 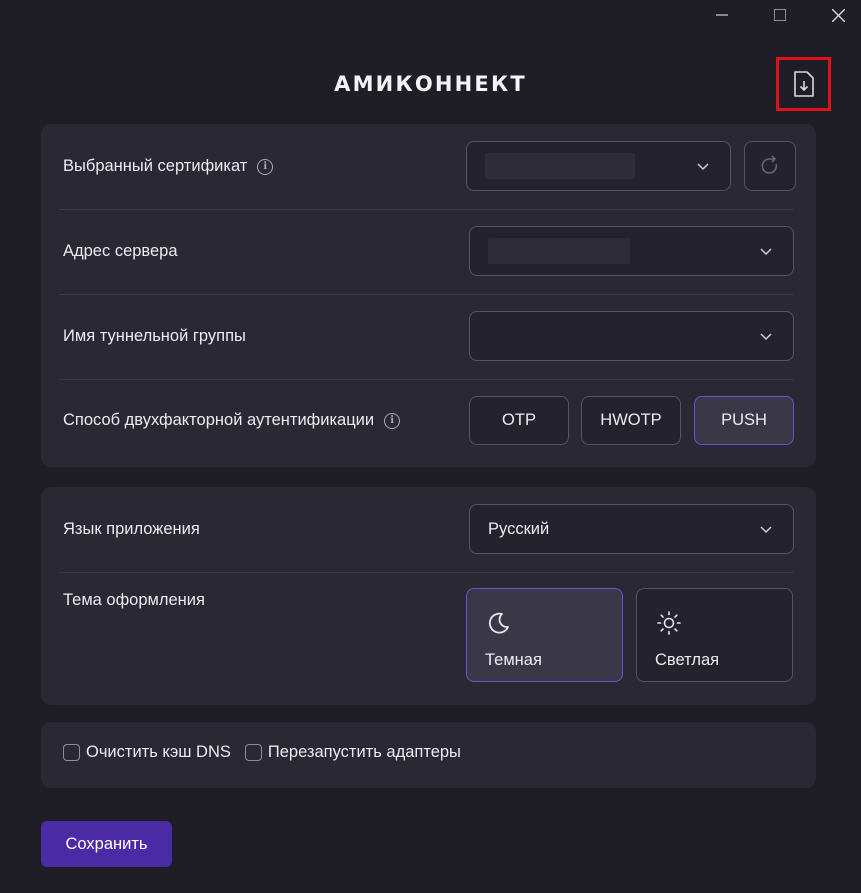 I want to click on clear-dns-label: Очистить кэш DNS, so click(x=158, y=752).